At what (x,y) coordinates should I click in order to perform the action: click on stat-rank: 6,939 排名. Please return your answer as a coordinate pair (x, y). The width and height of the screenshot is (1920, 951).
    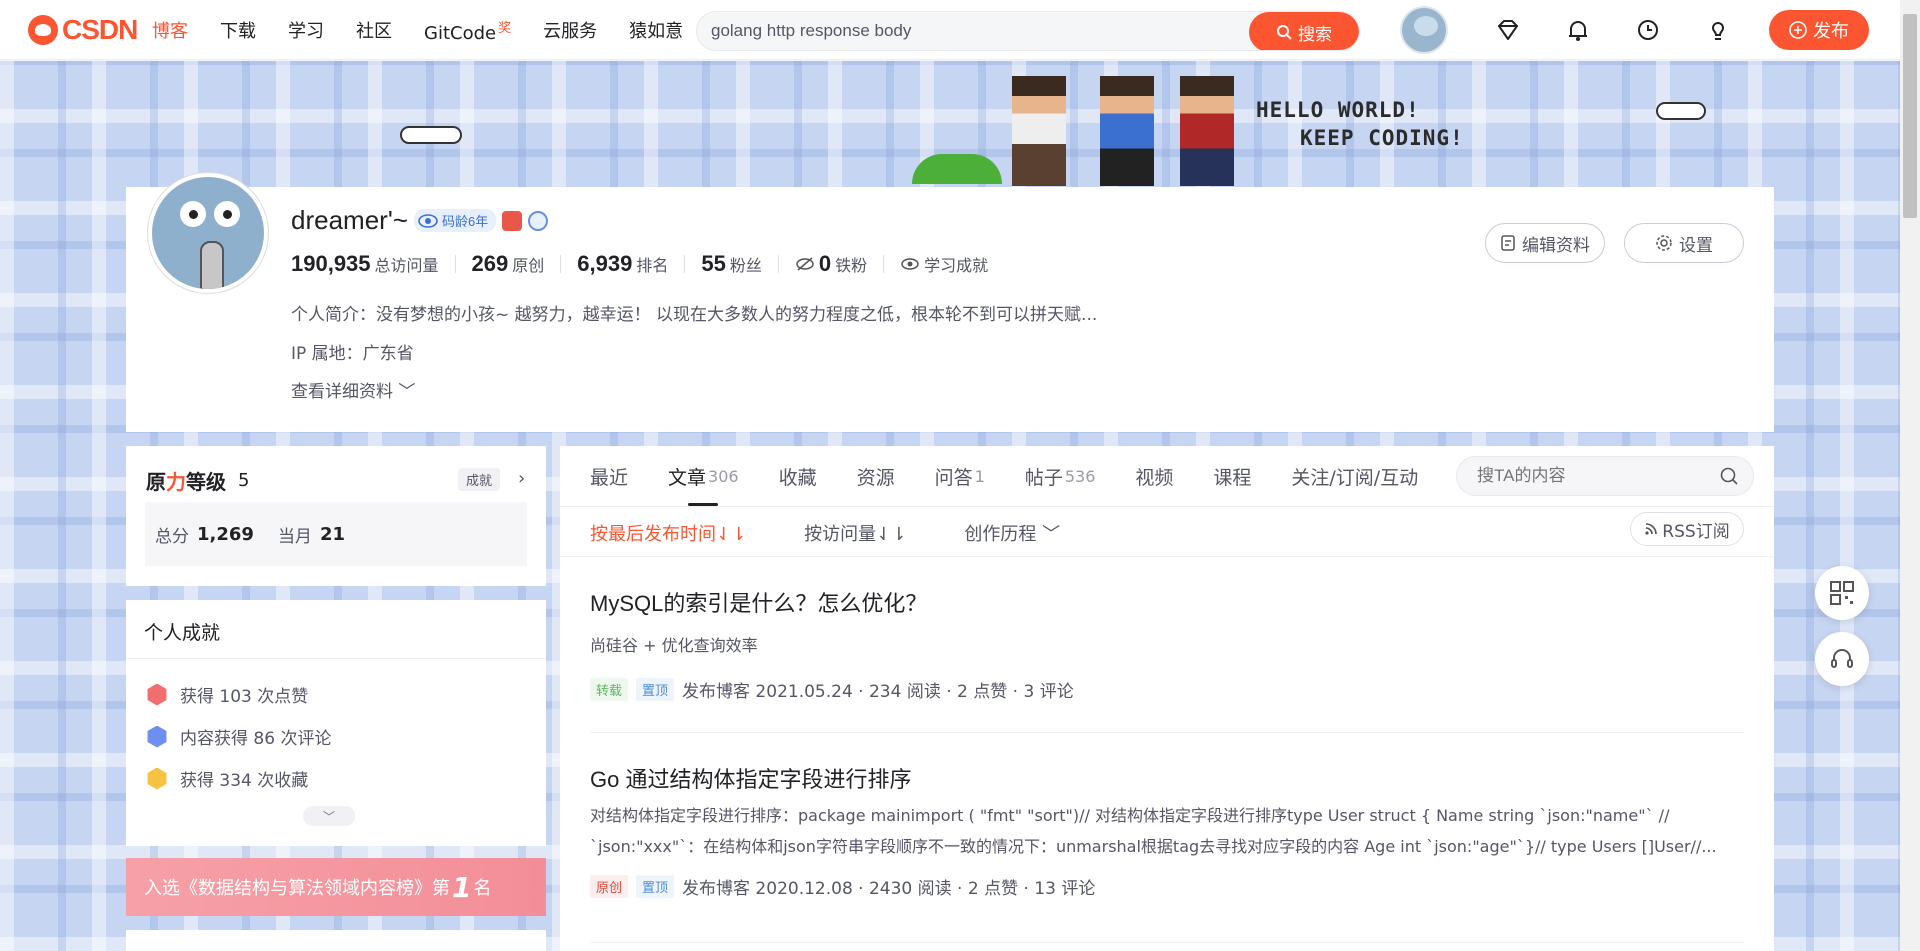
    Looking at the image, I should click on (622, 264).